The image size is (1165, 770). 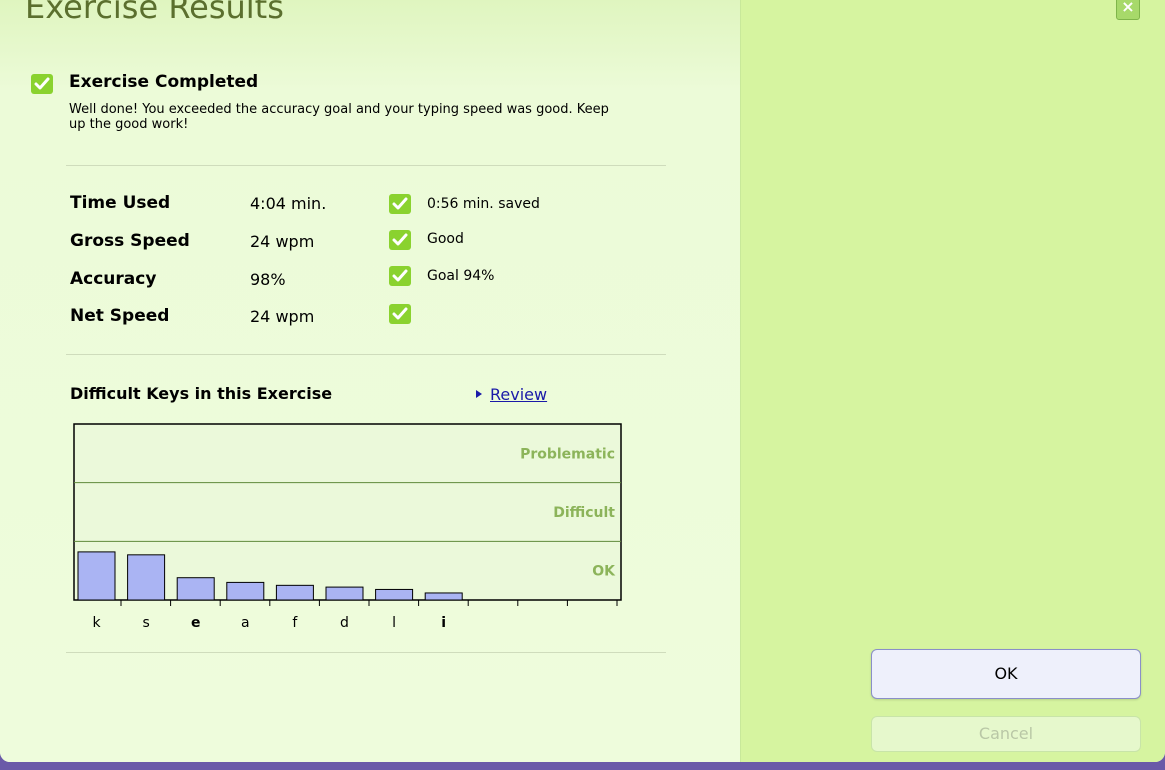 What do you see at coordinates (479, 394) in the screenshot?
I see `triangle-right-icon` at bounding box center [479, 394].